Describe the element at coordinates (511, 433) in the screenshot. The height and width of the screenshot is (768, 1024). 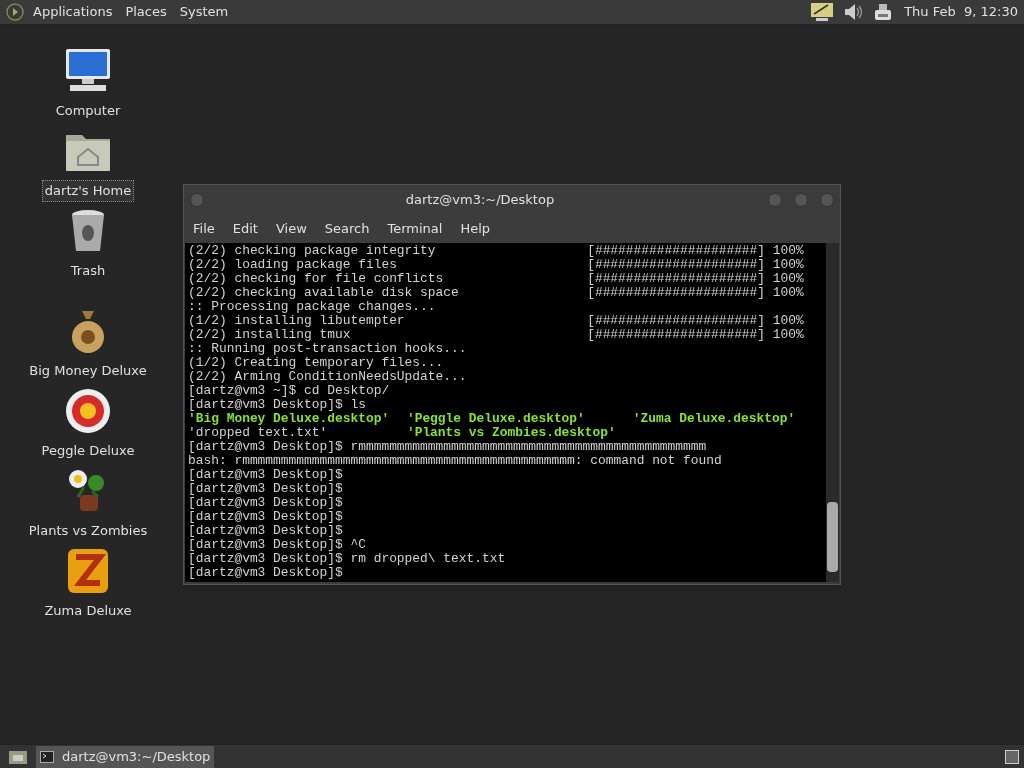
I see `file-name: 'Plants vs Zombies.desktop'` at that location.